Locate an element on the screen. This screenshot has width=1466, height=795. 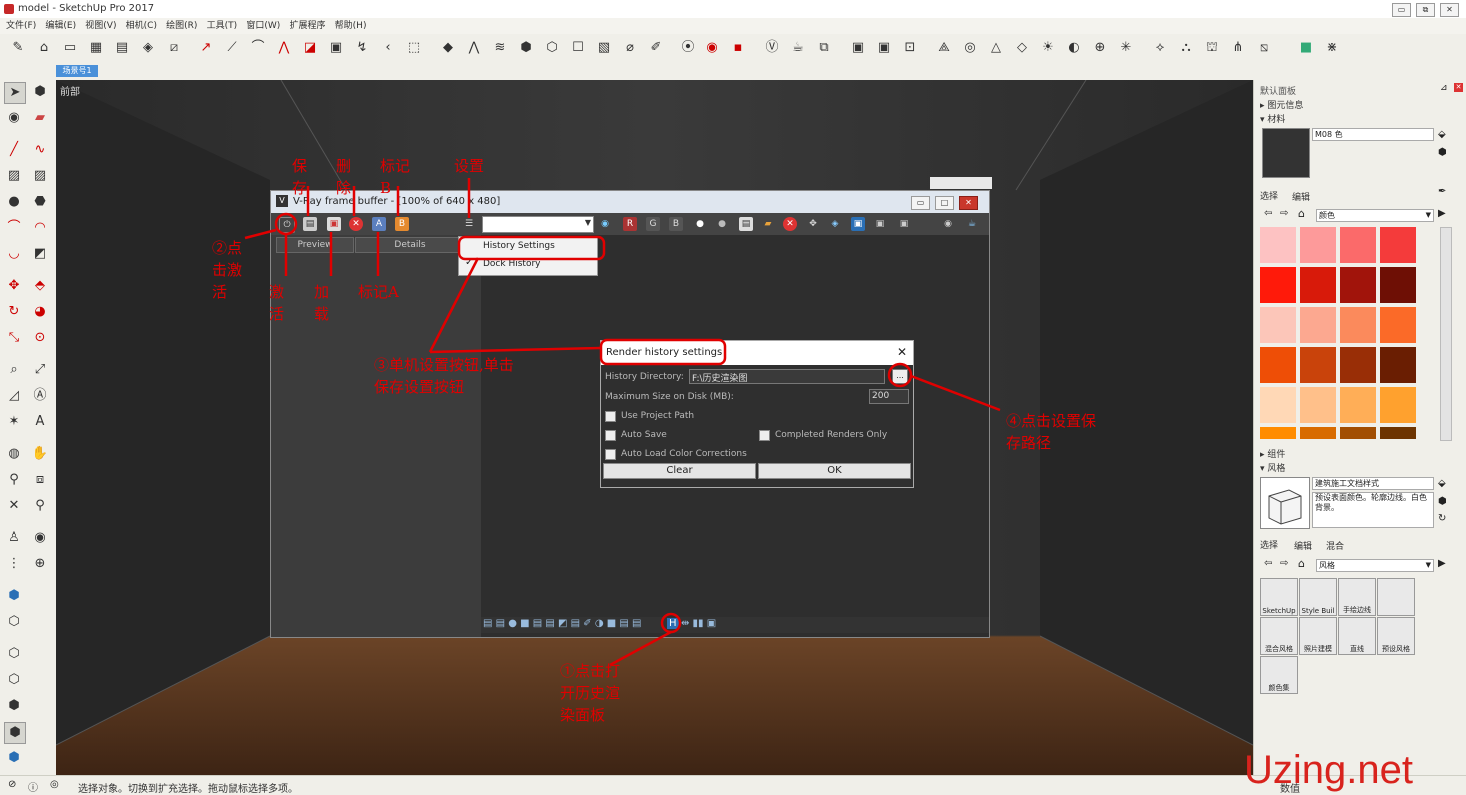
browse-highlight-circle is located at coordinates (900, 375).